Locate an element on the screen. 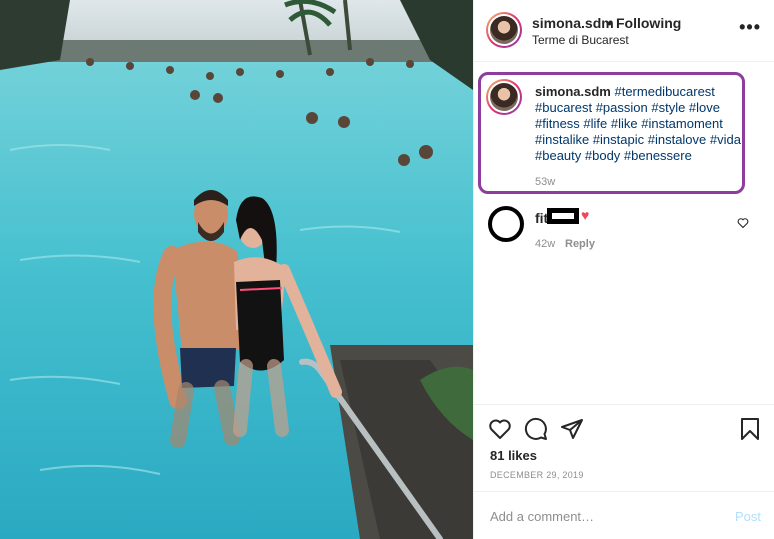 Image resolution: width=774 pixels, height=539 pixels. redacted-text-box is located at coordinates (563, 216).